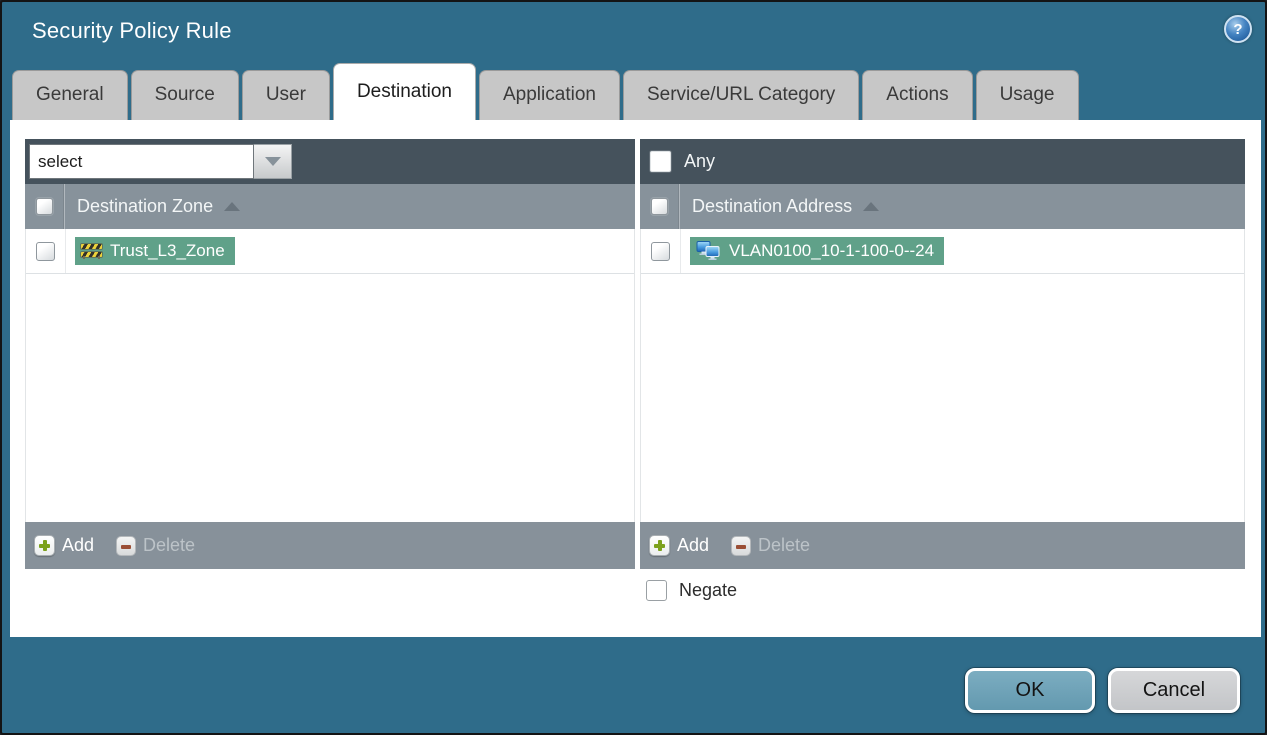 The width and height of the screenshot is (1267, 735). I want to click on negate-label: Negate, so click(708, 590).